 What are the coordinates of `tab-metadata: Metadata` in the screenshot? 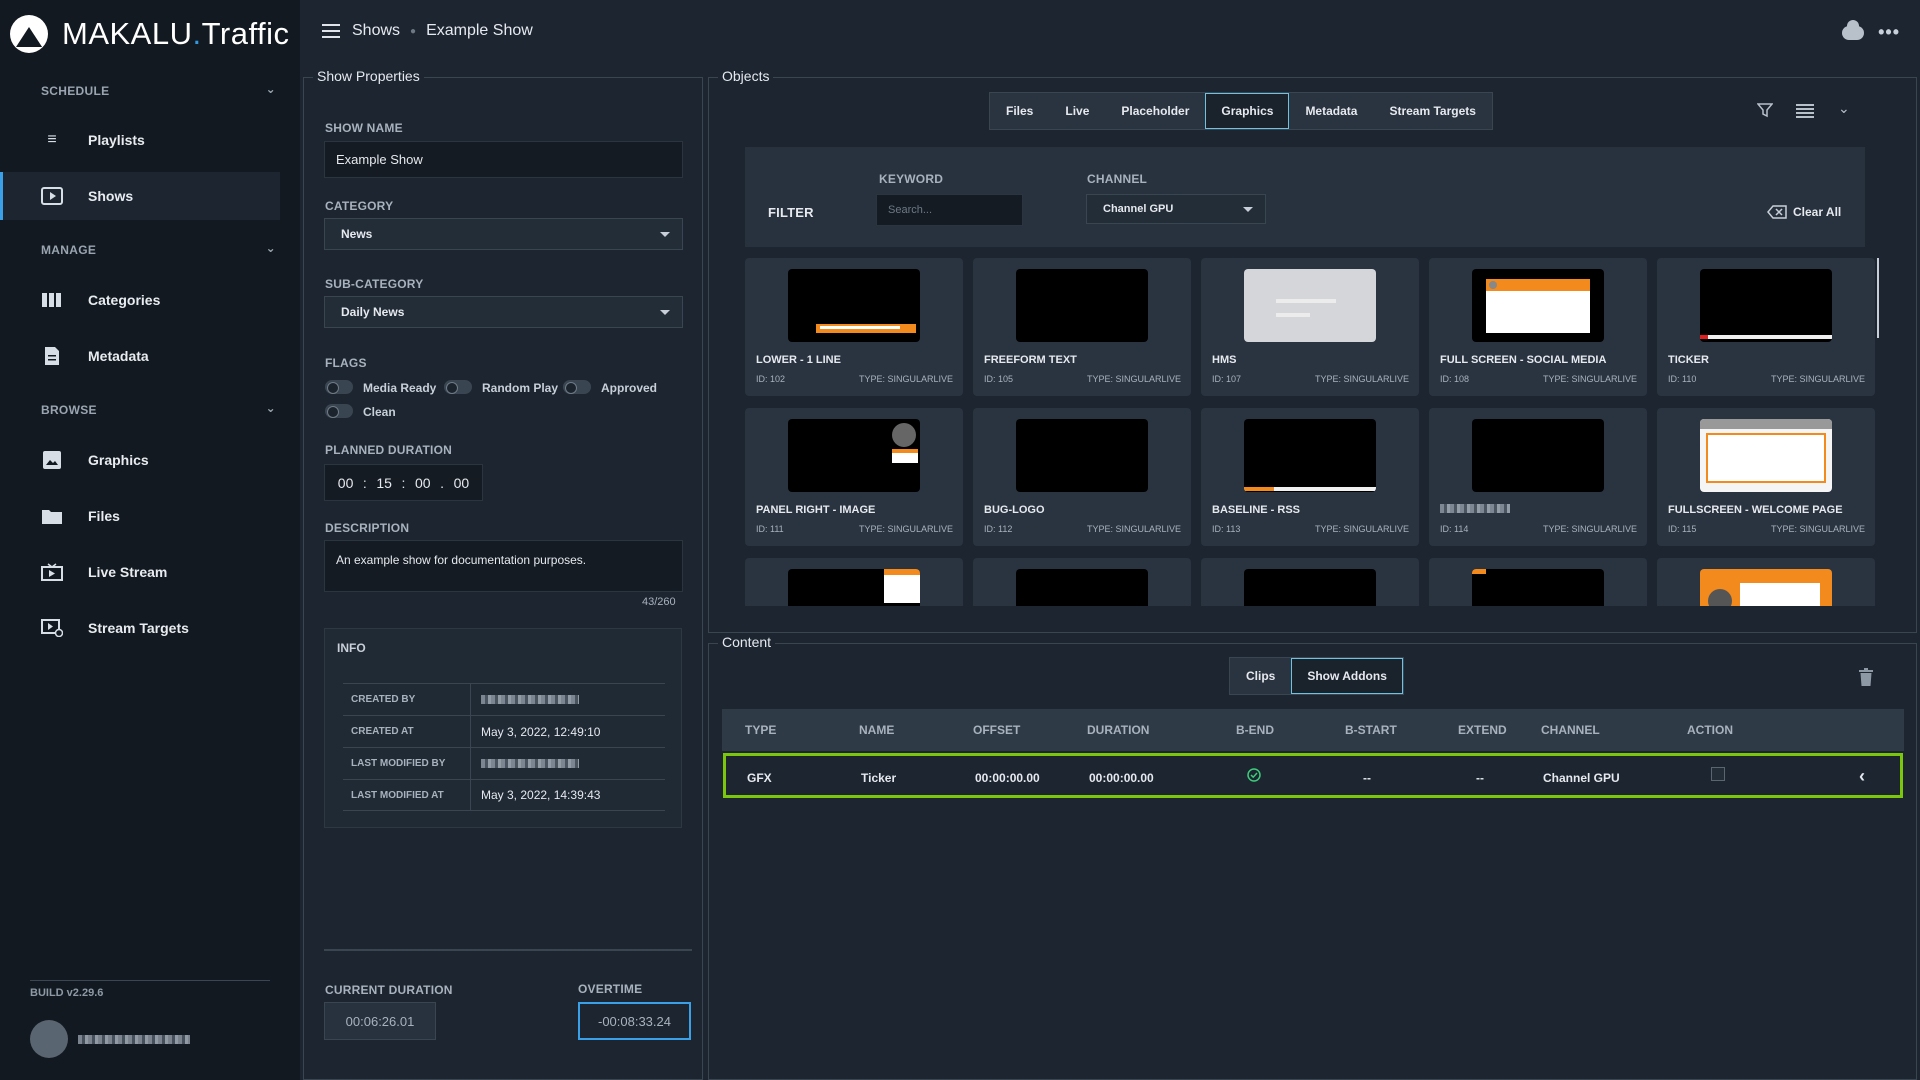 It's located at (1331, 111).